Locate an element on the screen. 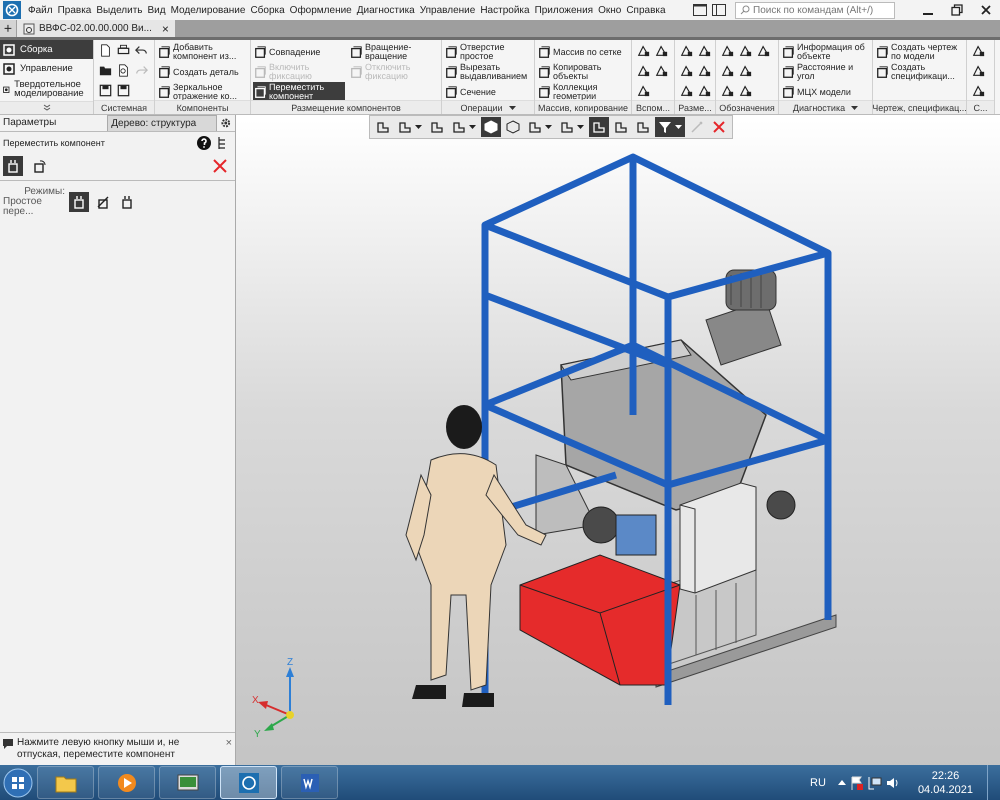 The width and height of the screenshot is (1000, 800). document-icon is located at coordinates (105, 50).